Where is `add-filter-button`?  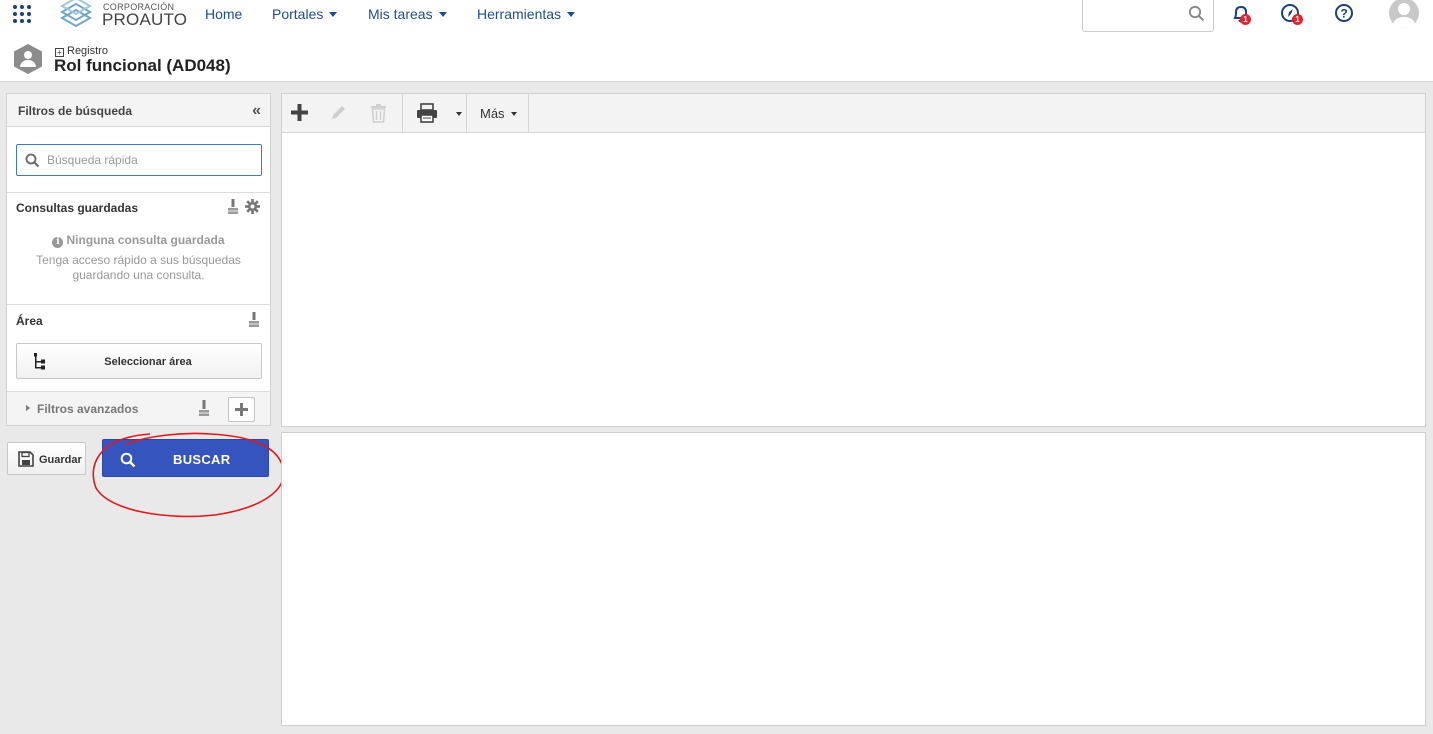
add-filter-button is located at coordinates (241, 409).